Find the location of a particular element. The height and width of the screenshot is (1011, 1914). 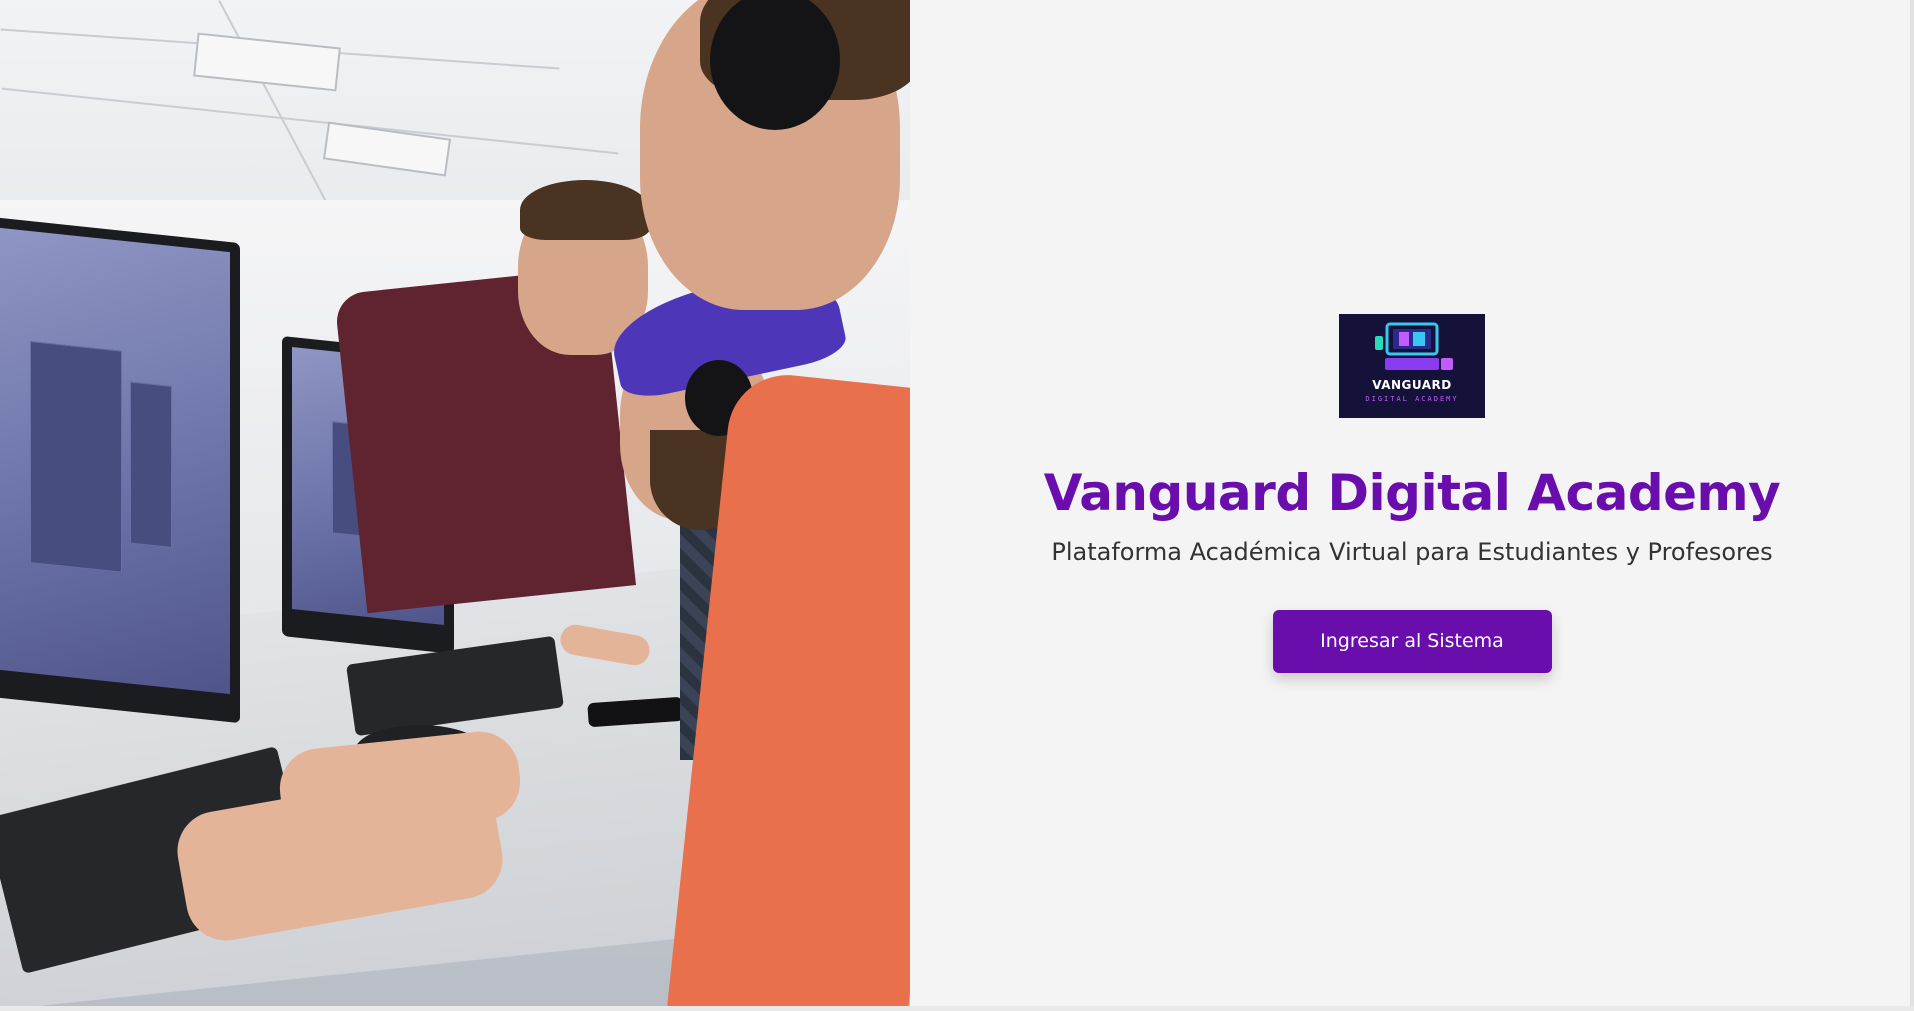

page-edge is located at coordinates (1912, 505).